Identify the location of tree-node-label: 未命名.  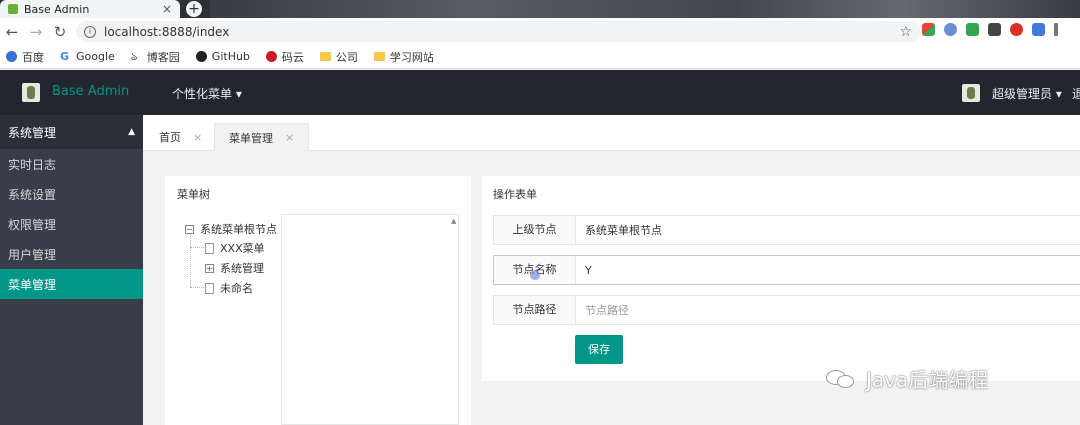
(236, 288).